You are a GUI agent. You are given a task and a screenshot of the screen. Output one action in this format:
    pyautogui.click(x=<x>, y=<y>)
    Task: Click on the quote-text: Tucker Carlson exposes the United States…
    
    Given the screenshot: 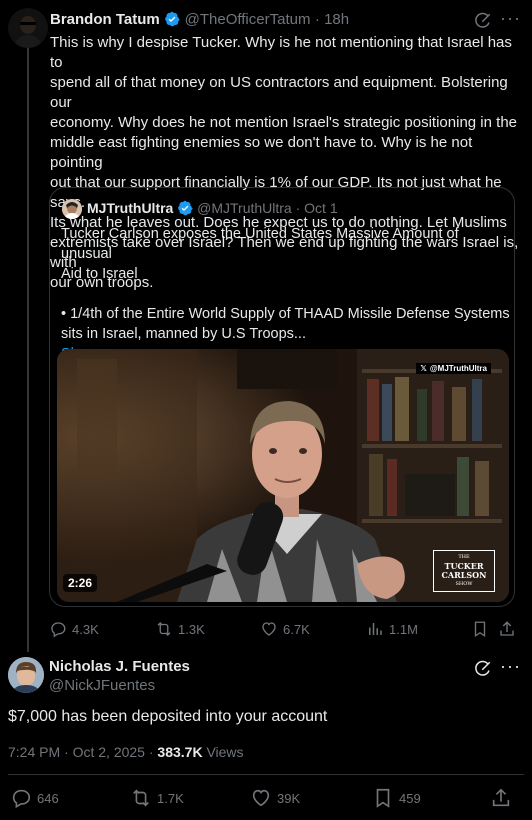 What is the action you would take?
    pyautogui.click(x=286, y=294)
    